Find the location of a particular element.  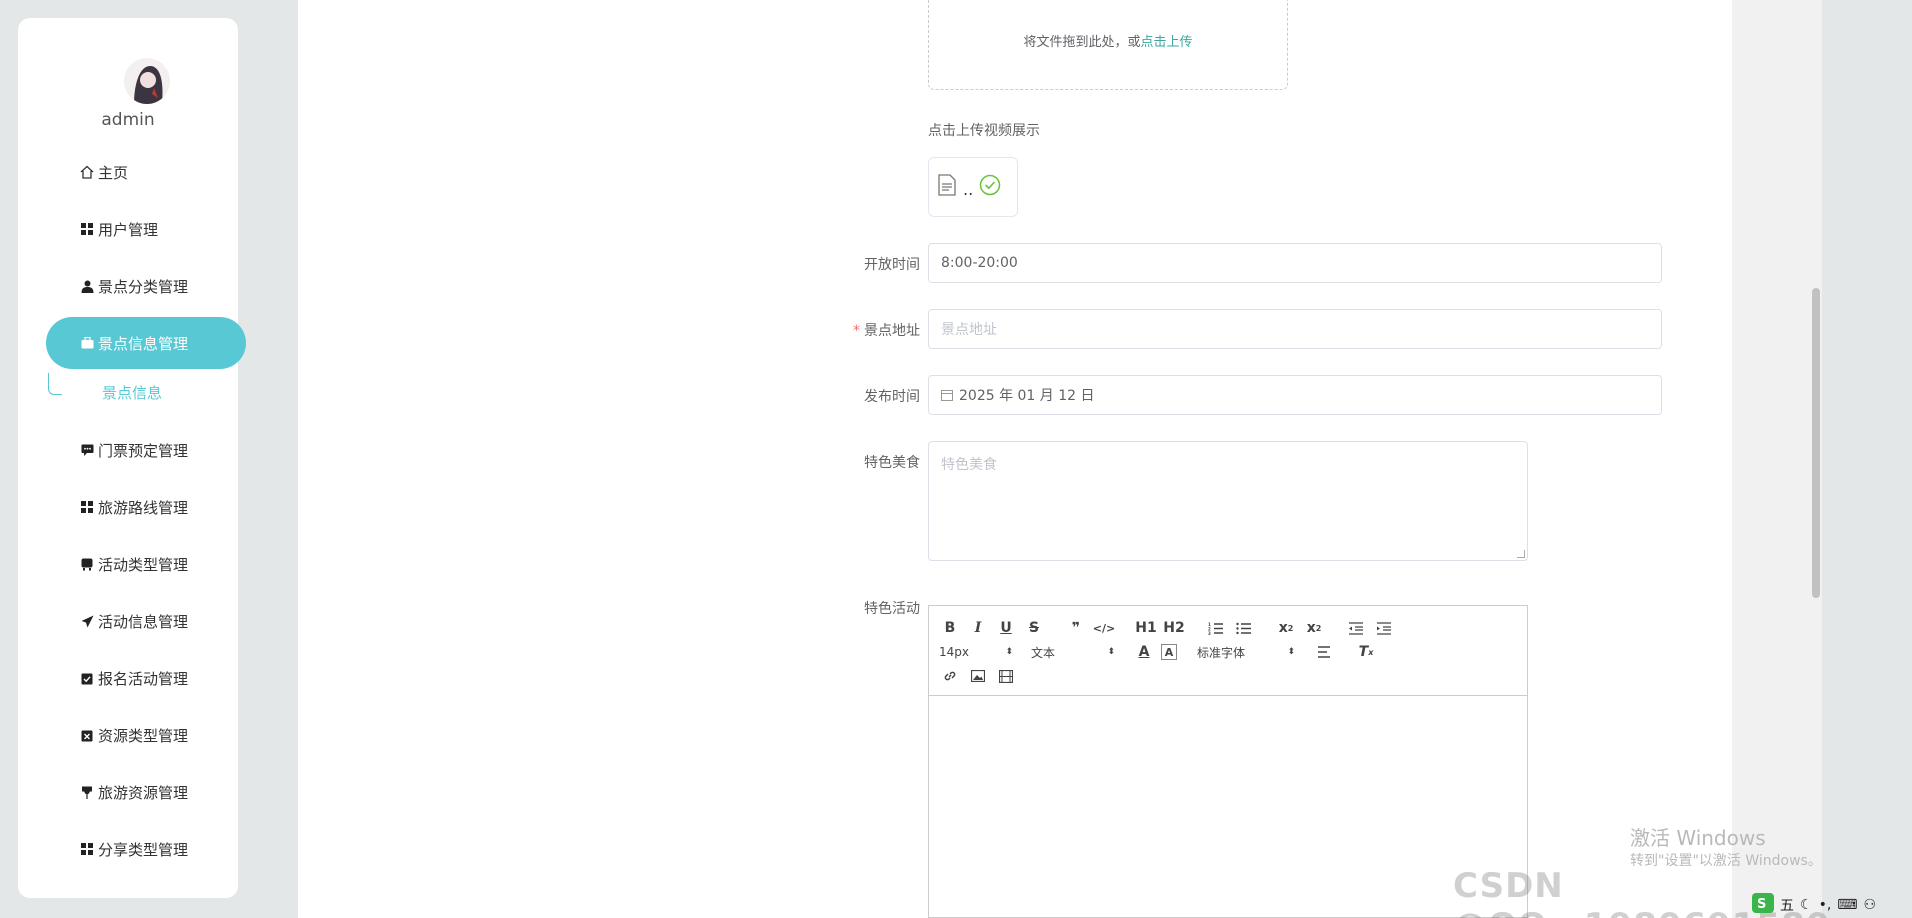

address-input: 景点地址 is located at coordinates (1295, 329).